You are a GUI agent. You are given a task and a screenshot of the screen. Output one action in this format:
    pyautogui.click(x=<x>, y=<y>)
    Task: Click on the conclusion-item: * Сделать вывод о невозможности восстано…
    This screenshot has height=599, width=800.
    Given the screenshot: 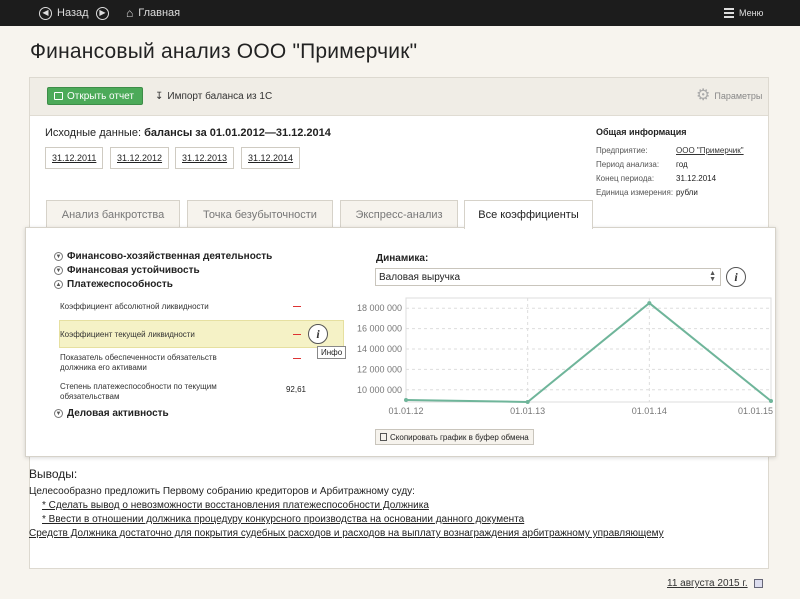 What is the action you would take?
    pyautogui.click(x=346, y=506)
    